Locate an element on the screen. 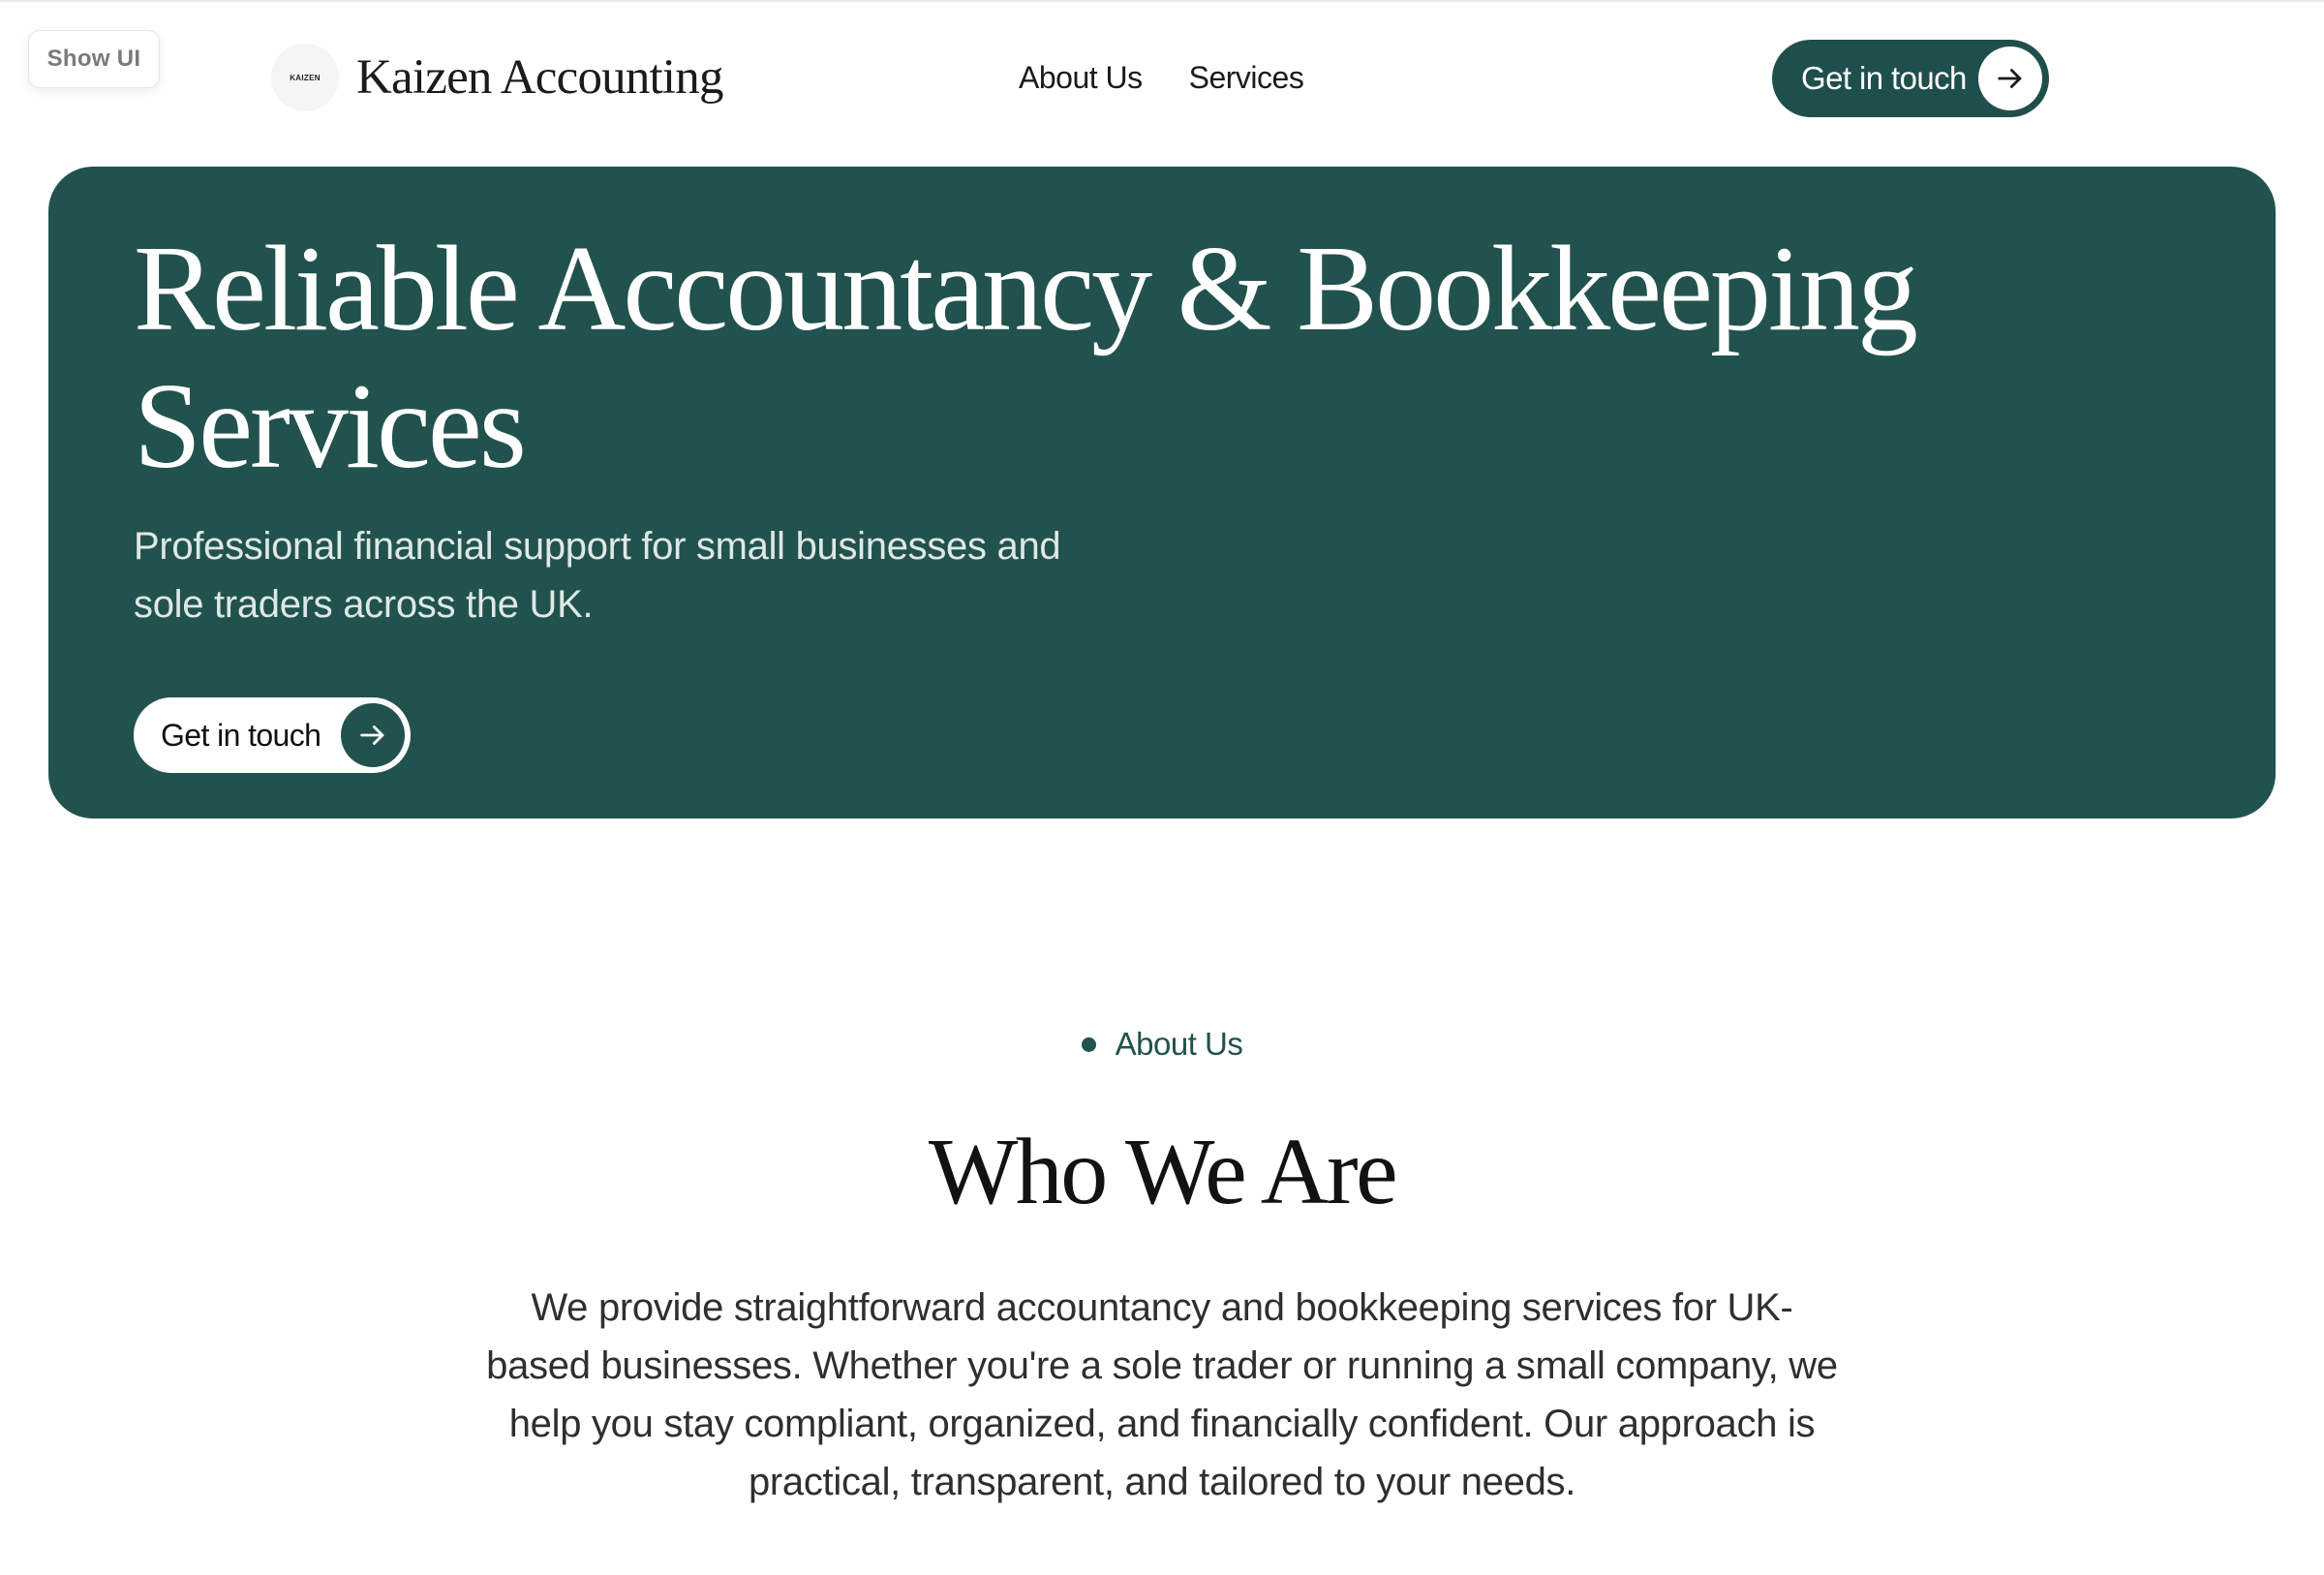  section-tag: About Us is located at coordinates (1162, 1044).